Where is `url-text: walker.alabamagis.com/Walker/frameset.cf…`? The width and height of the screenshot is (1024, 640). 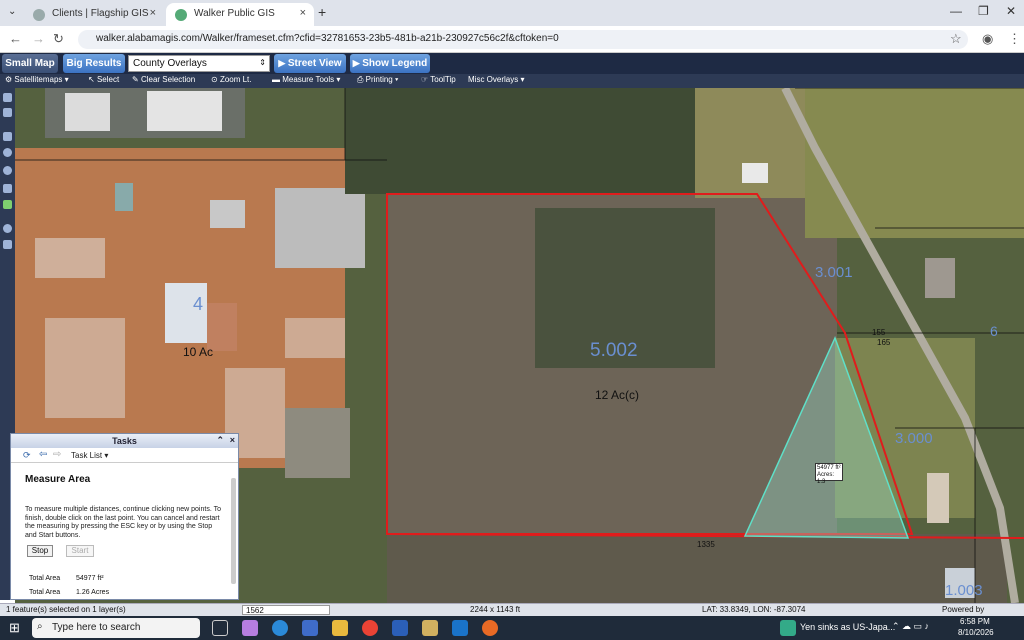
url-text: walker.alabamagis.com/Walker/frameset.cf… is located at coordinates (327, 38).